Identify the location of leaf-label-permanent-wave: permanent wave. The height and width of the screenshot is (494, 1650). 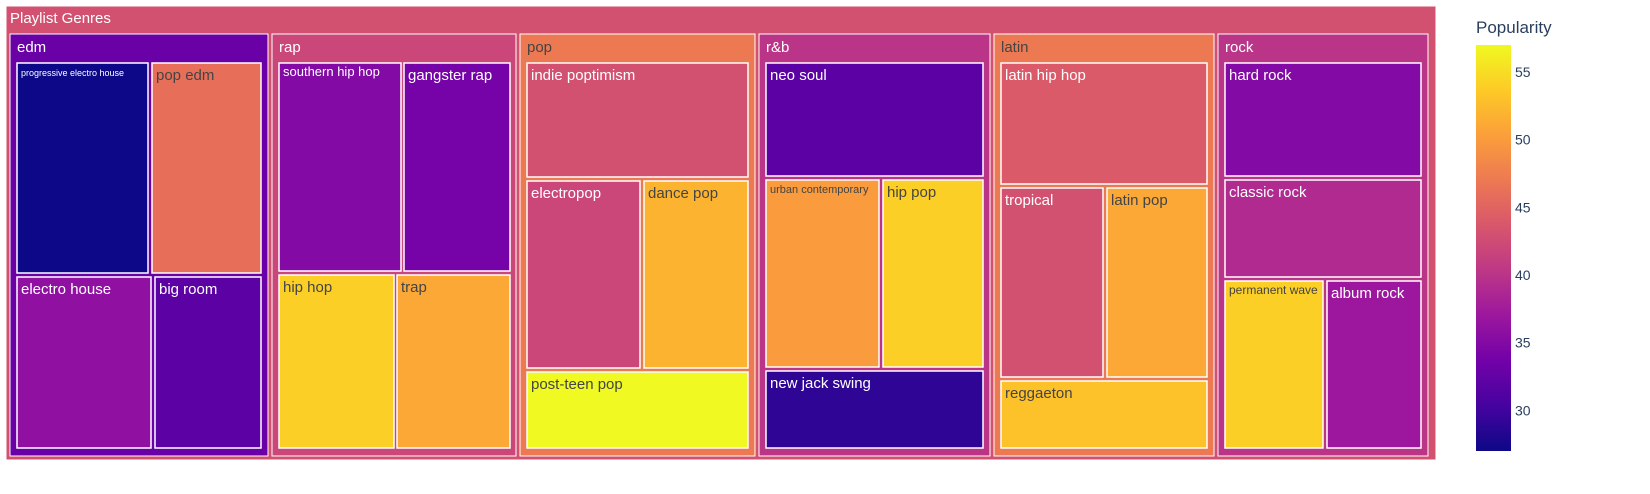
(1273, 290).